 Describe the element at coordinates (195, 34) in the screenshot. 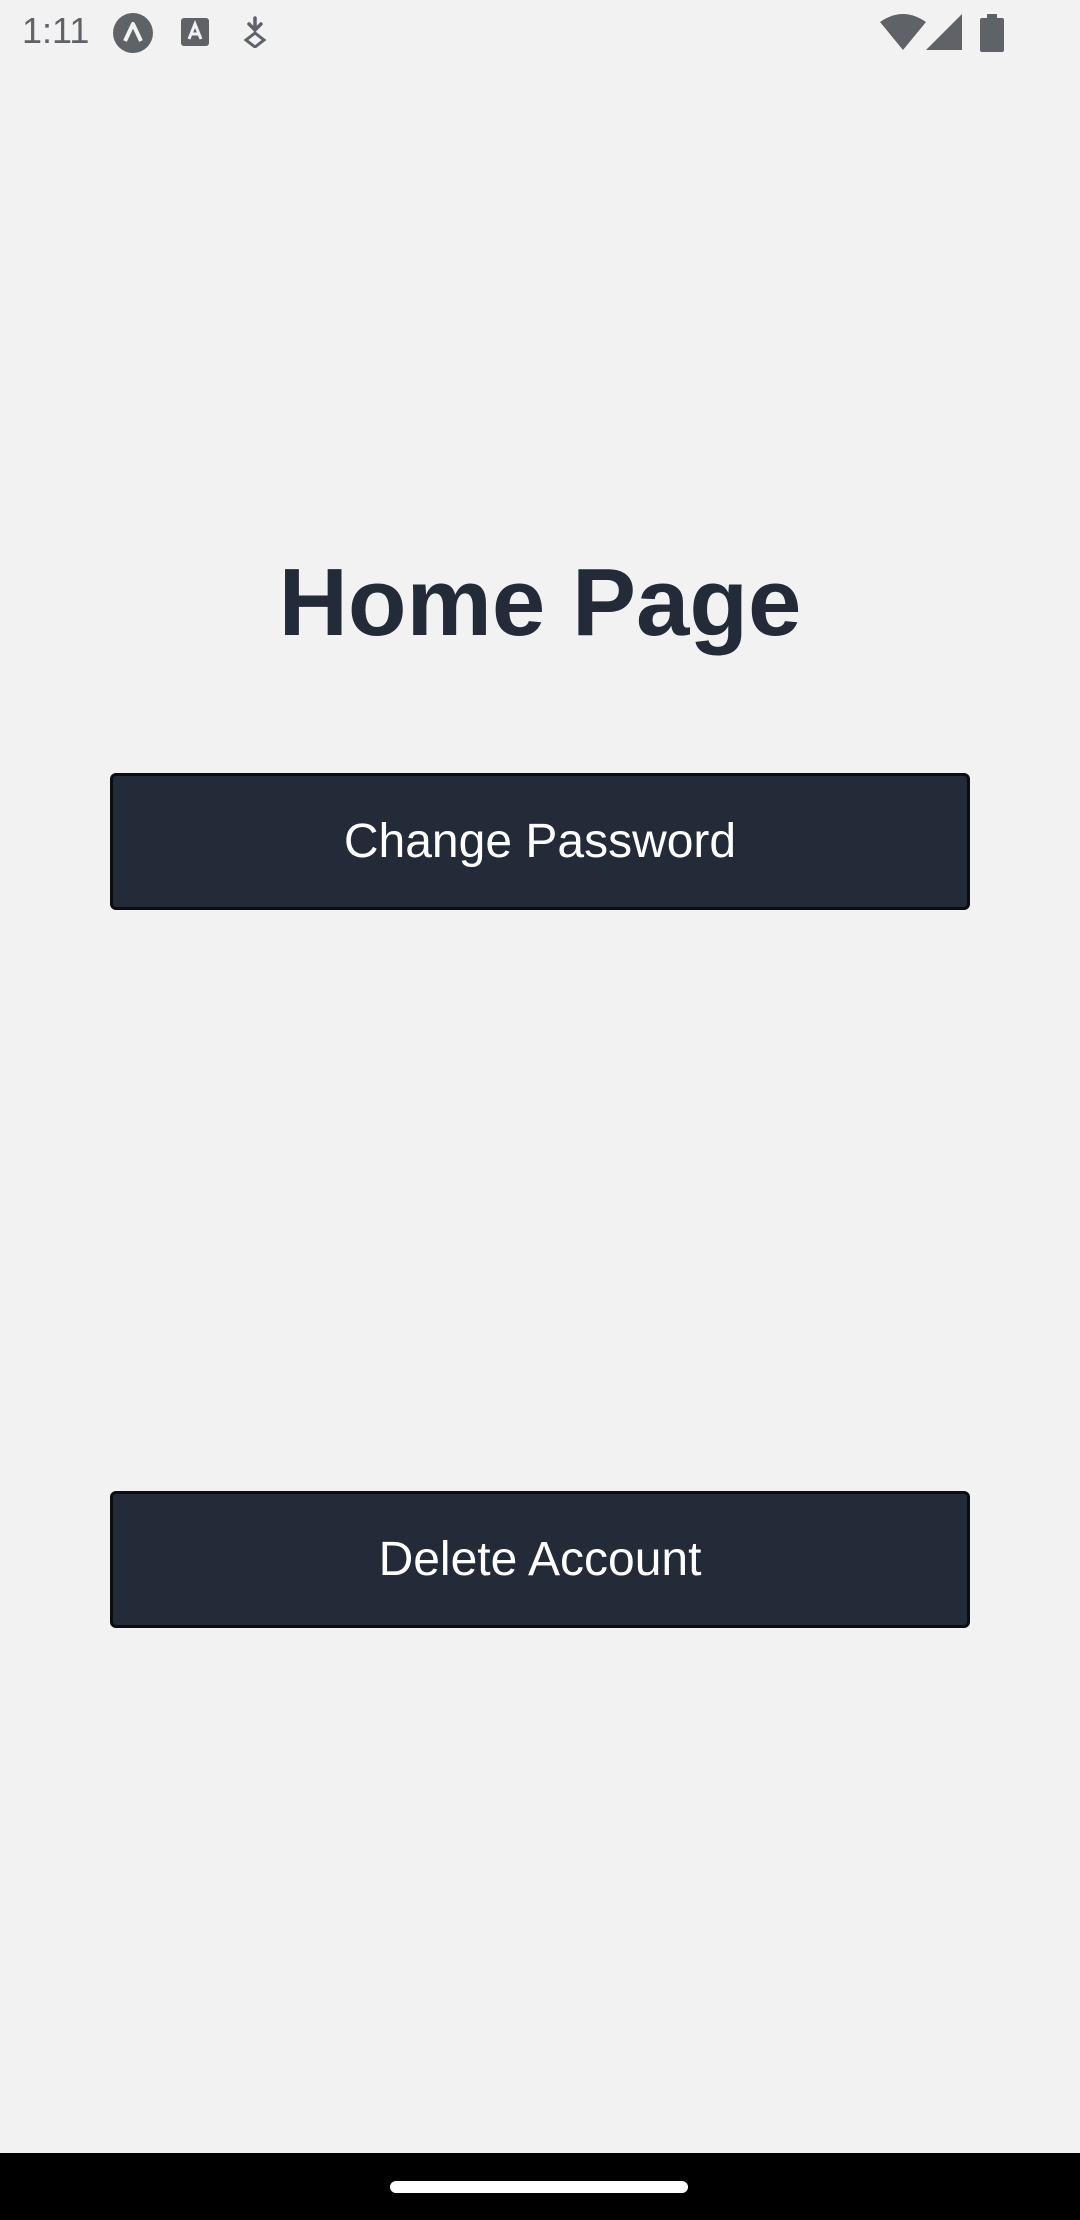

I see `text-a-icon` at that location.